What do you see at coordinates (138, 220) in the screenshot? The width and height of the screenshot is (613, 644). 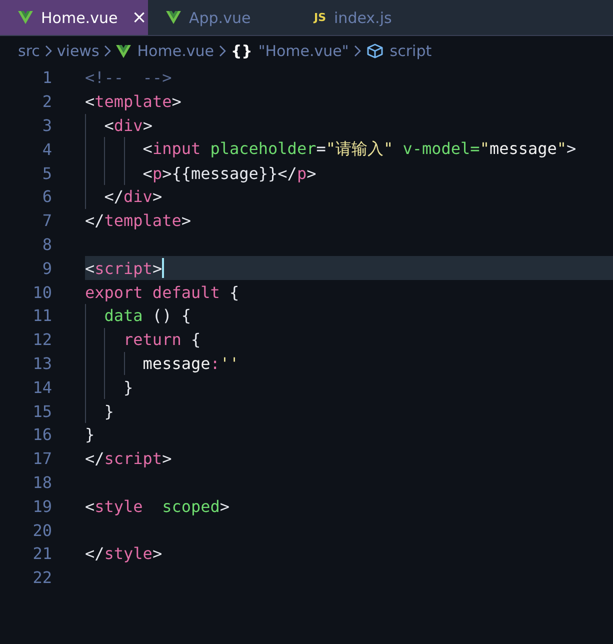 I see `code-line: </template>` at bounding box center [138, 220].